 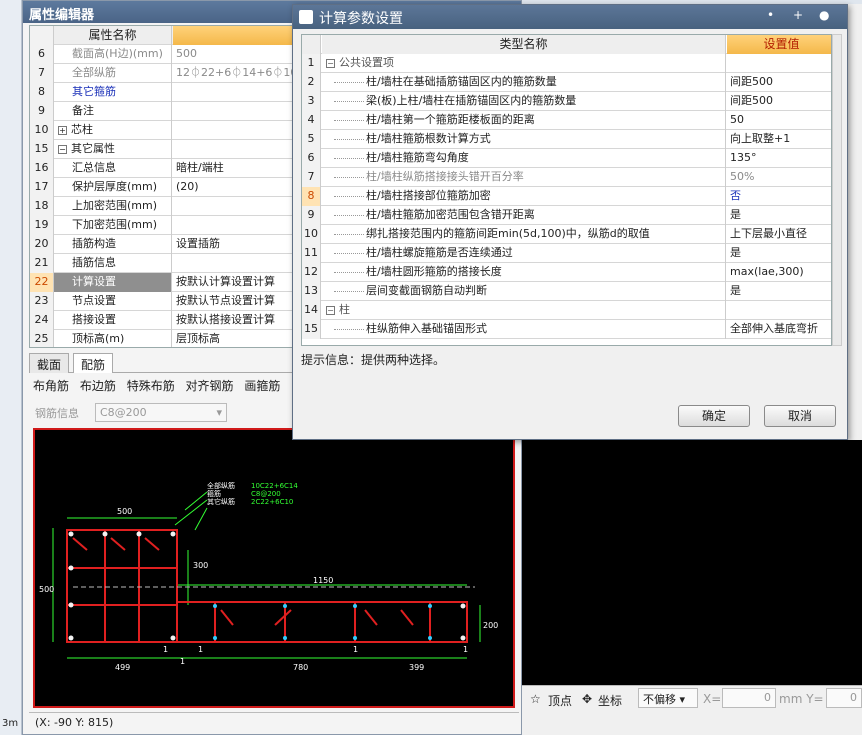 What do you see at coordinates (566, 82) in the screenshot?
I see `settings-row: 2 柱/墙柱在基础插筋锚固区内的箍筋数量 间距500` at bounding box center [566, 82].